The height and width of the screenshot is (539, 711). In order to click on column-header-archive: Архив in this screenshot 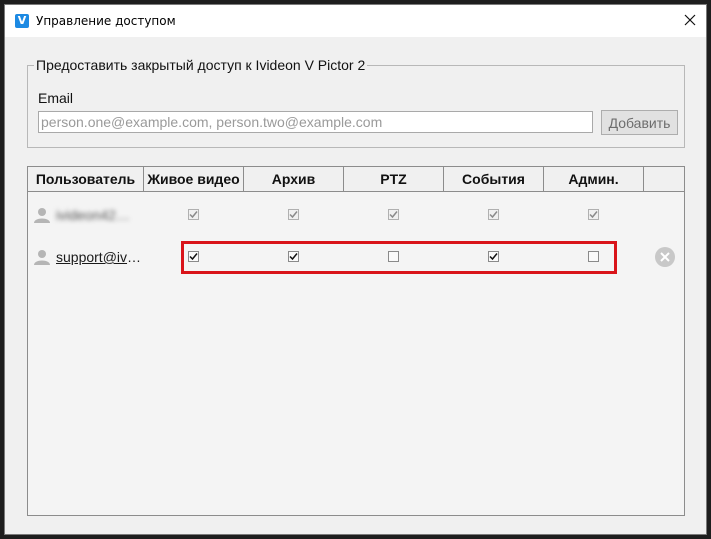, I will do `click(294, 179)`.